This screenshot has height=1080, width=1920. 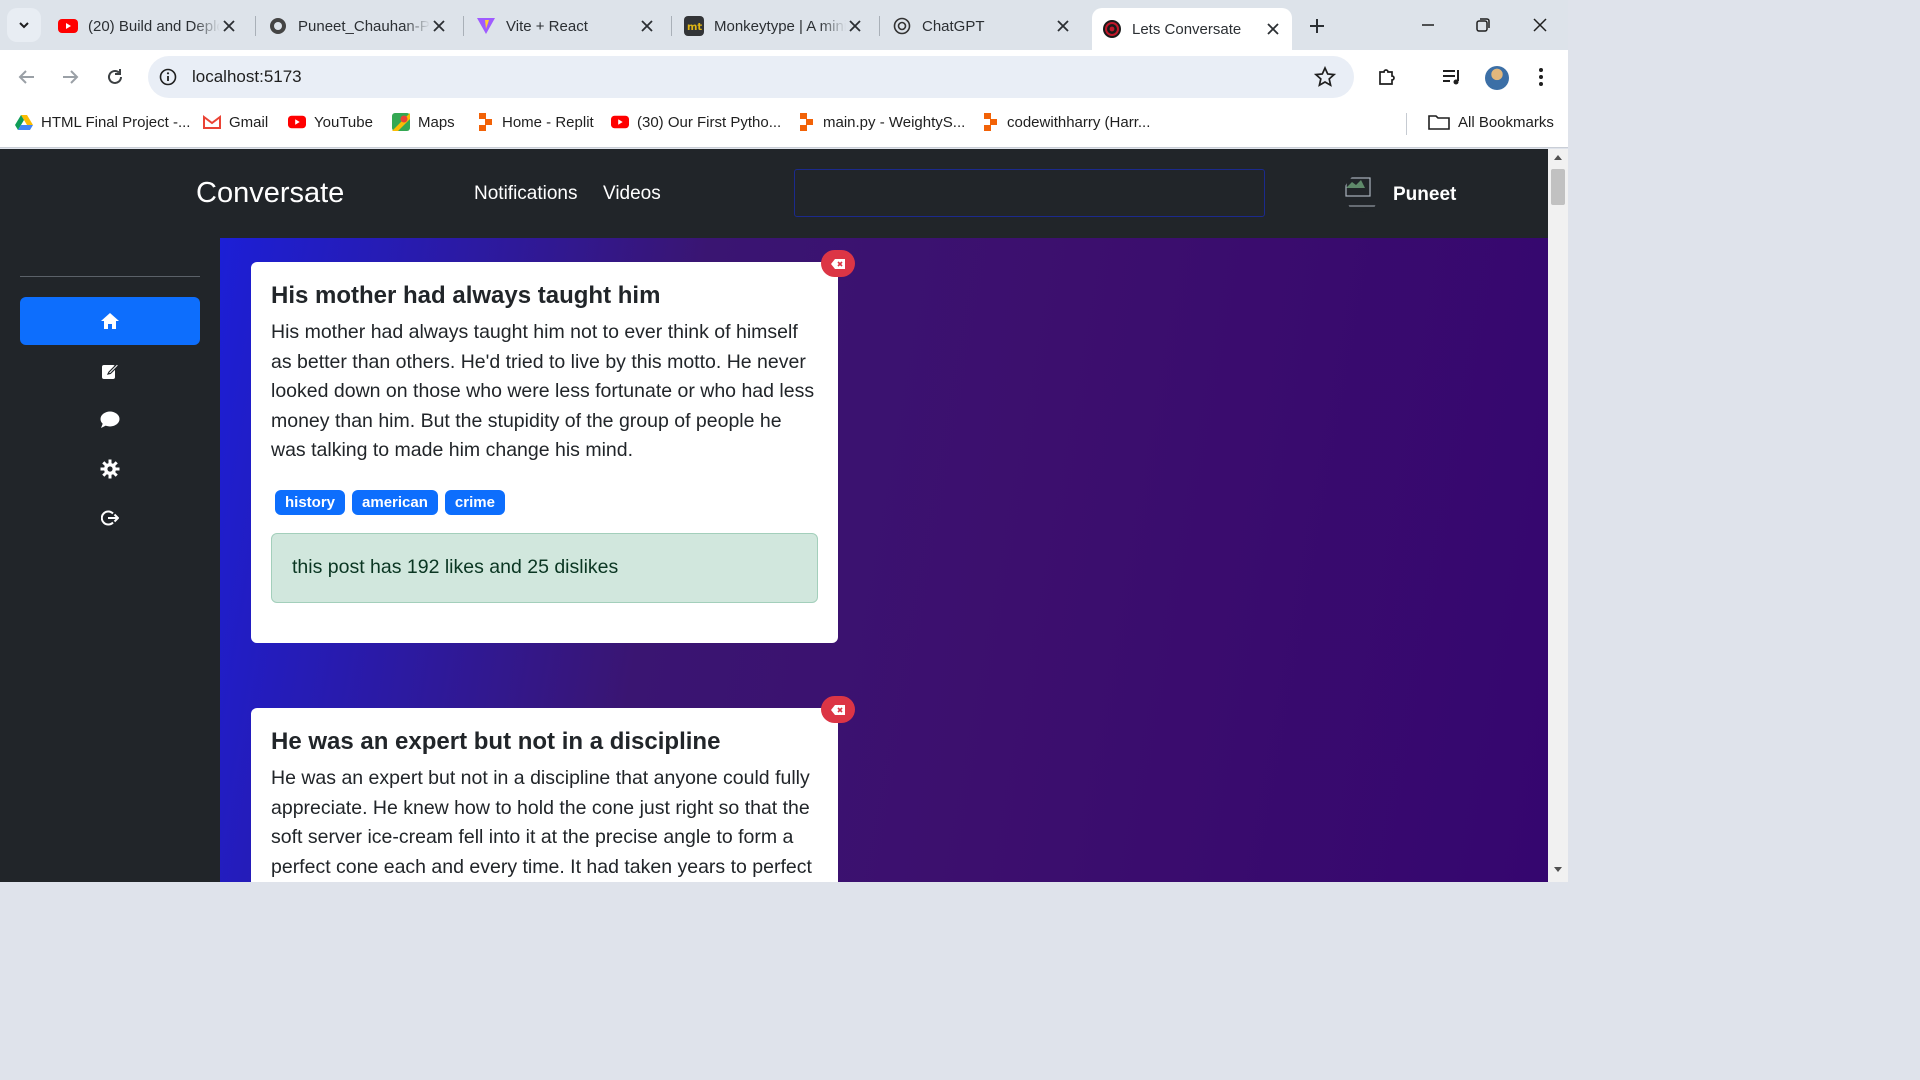 I want to click on bookmark-item: Gmail, so click(x=235, y=122).